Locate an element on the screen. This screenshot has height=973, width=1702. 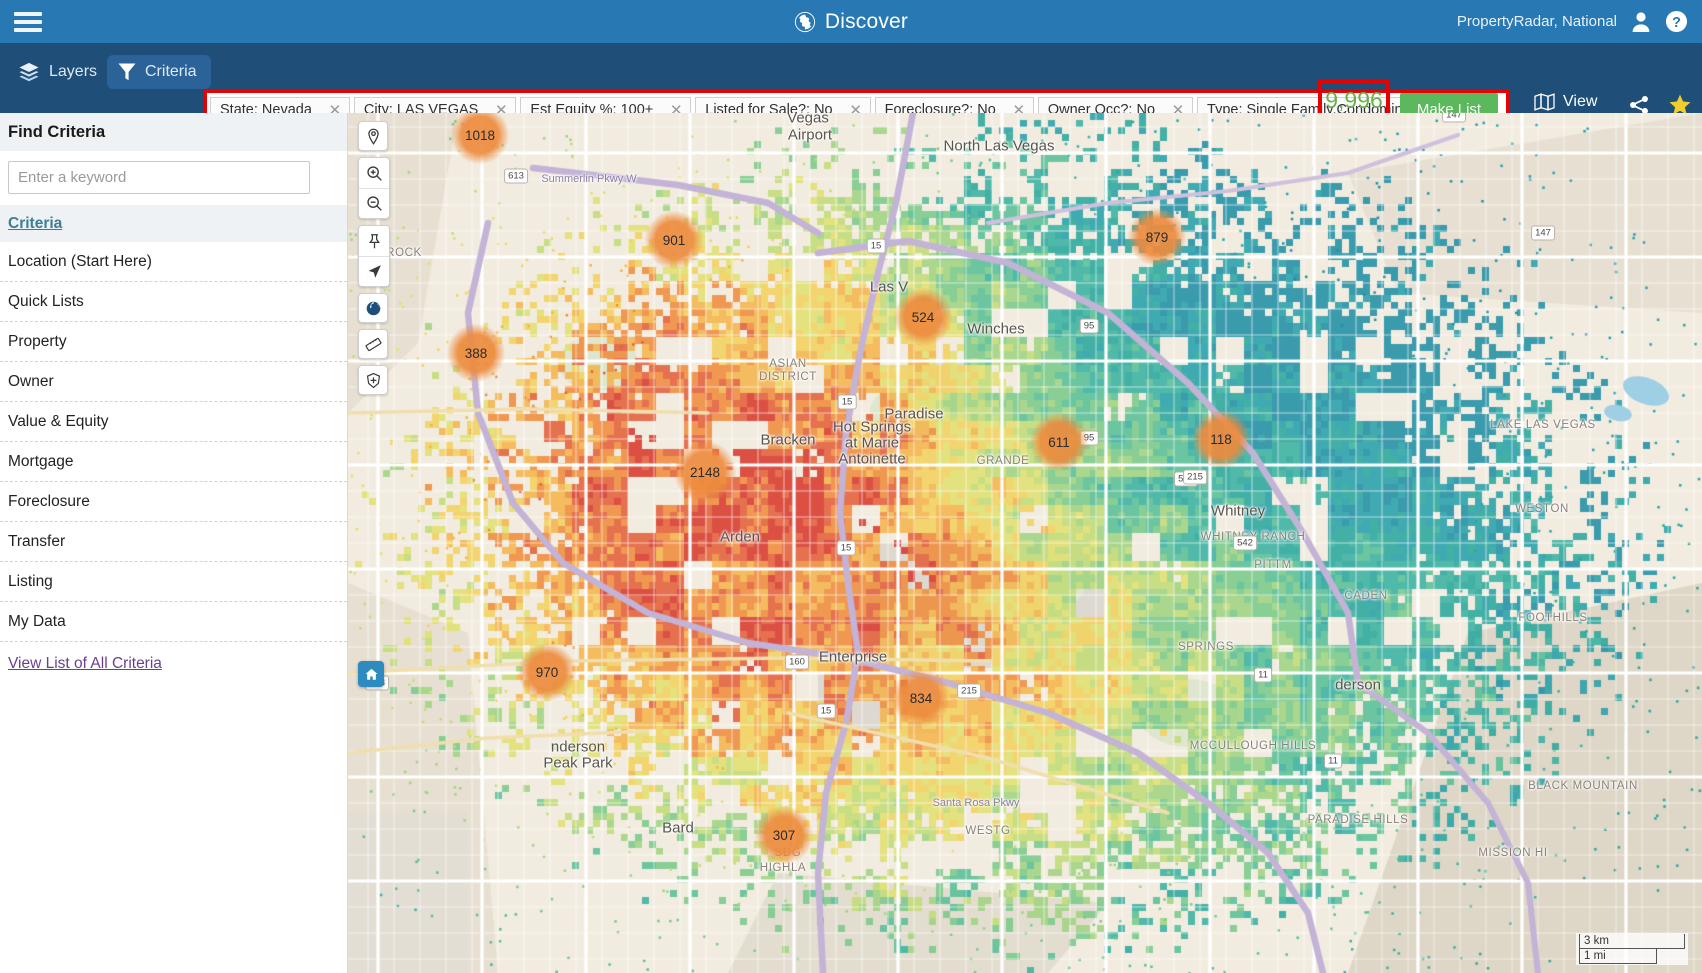
layers-icon is located at coordinates (29, 72).